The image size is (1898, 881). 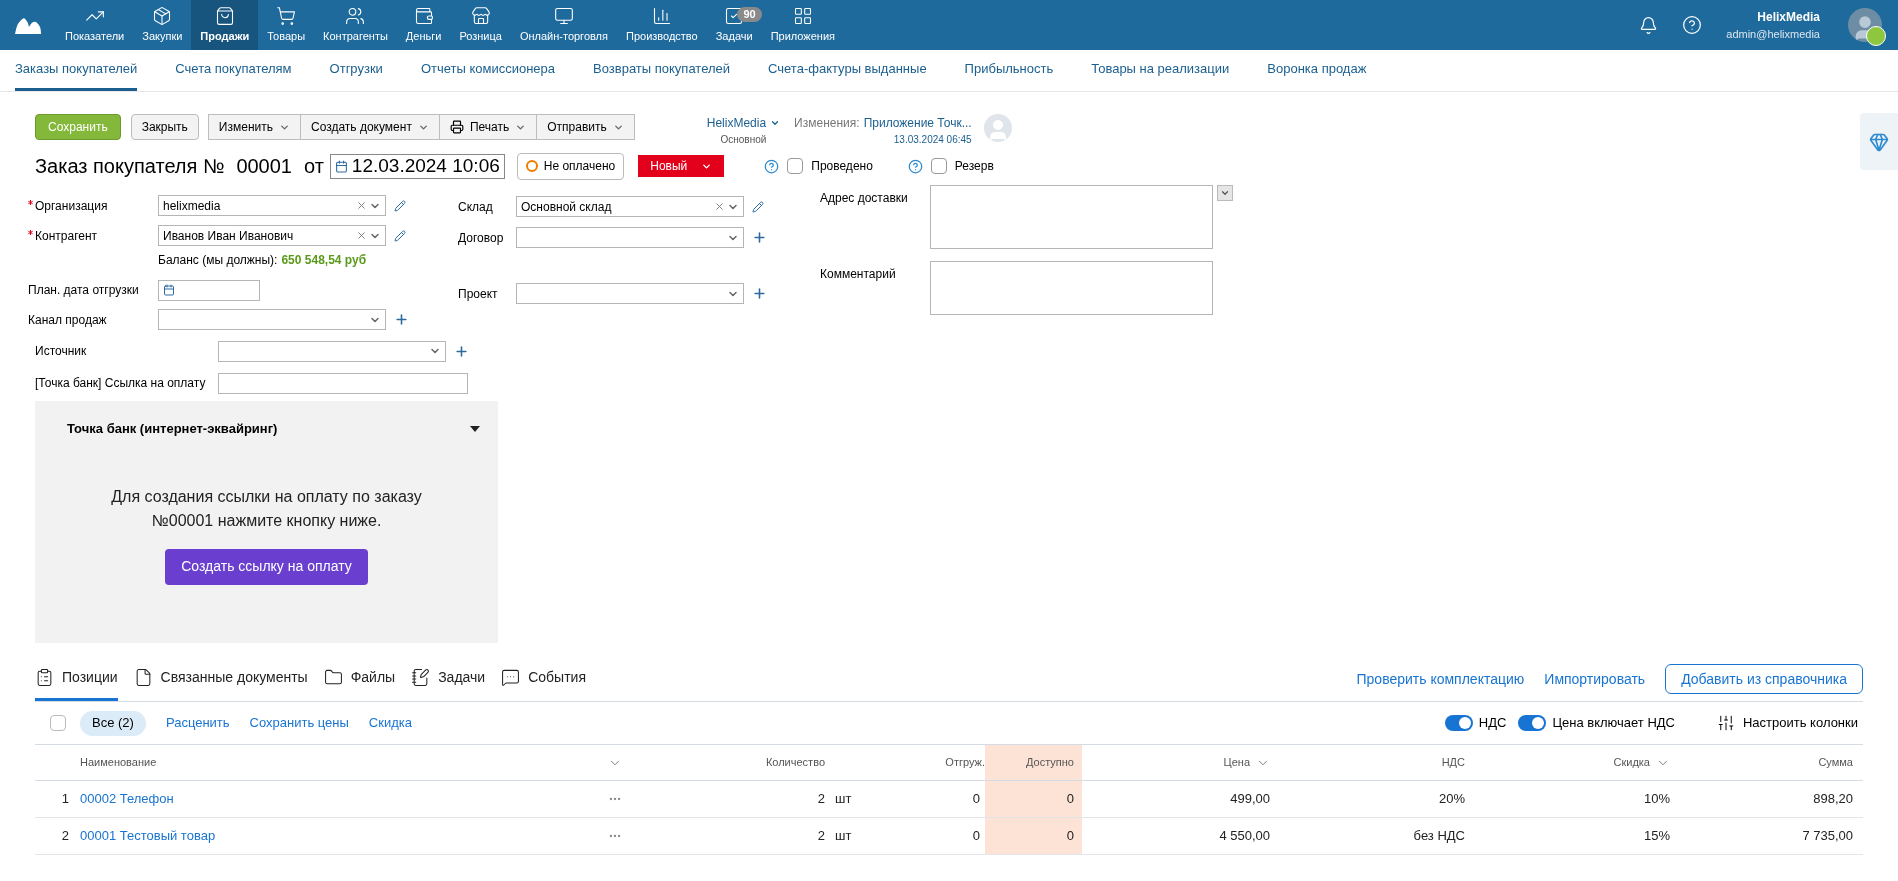 What do you see at coordinates (585, 127) in the screenshot?
I see `menu-button: Отправить` at bounding box center [585, 127].